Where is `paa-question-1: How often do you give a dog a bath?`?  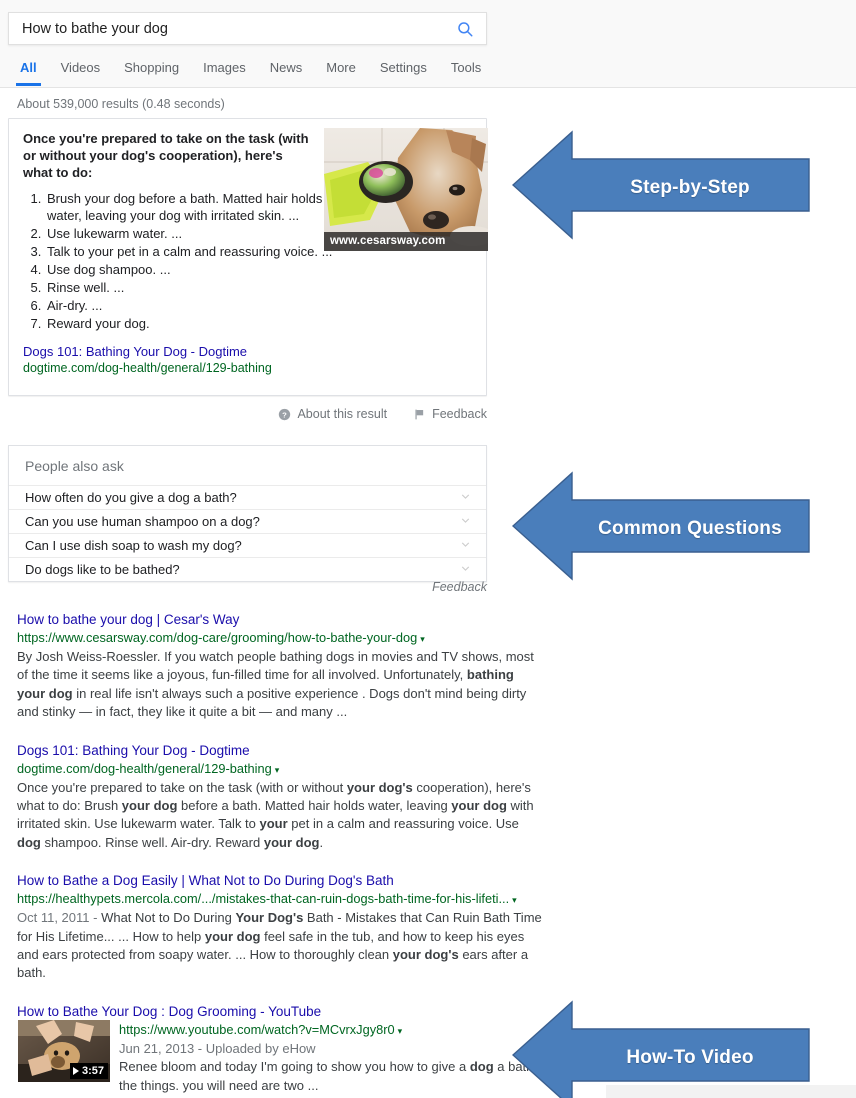 paa-question-1: How often do you give a dog a bath? is located at coordinates (247, 497).